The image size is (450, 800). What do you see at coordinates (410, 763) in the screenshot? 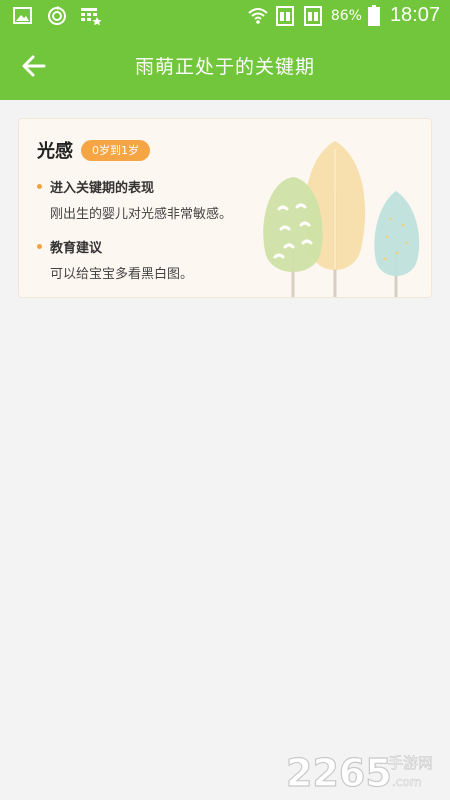
I see `watermark-suffix: 手游网` at bounding box center [410, 763].